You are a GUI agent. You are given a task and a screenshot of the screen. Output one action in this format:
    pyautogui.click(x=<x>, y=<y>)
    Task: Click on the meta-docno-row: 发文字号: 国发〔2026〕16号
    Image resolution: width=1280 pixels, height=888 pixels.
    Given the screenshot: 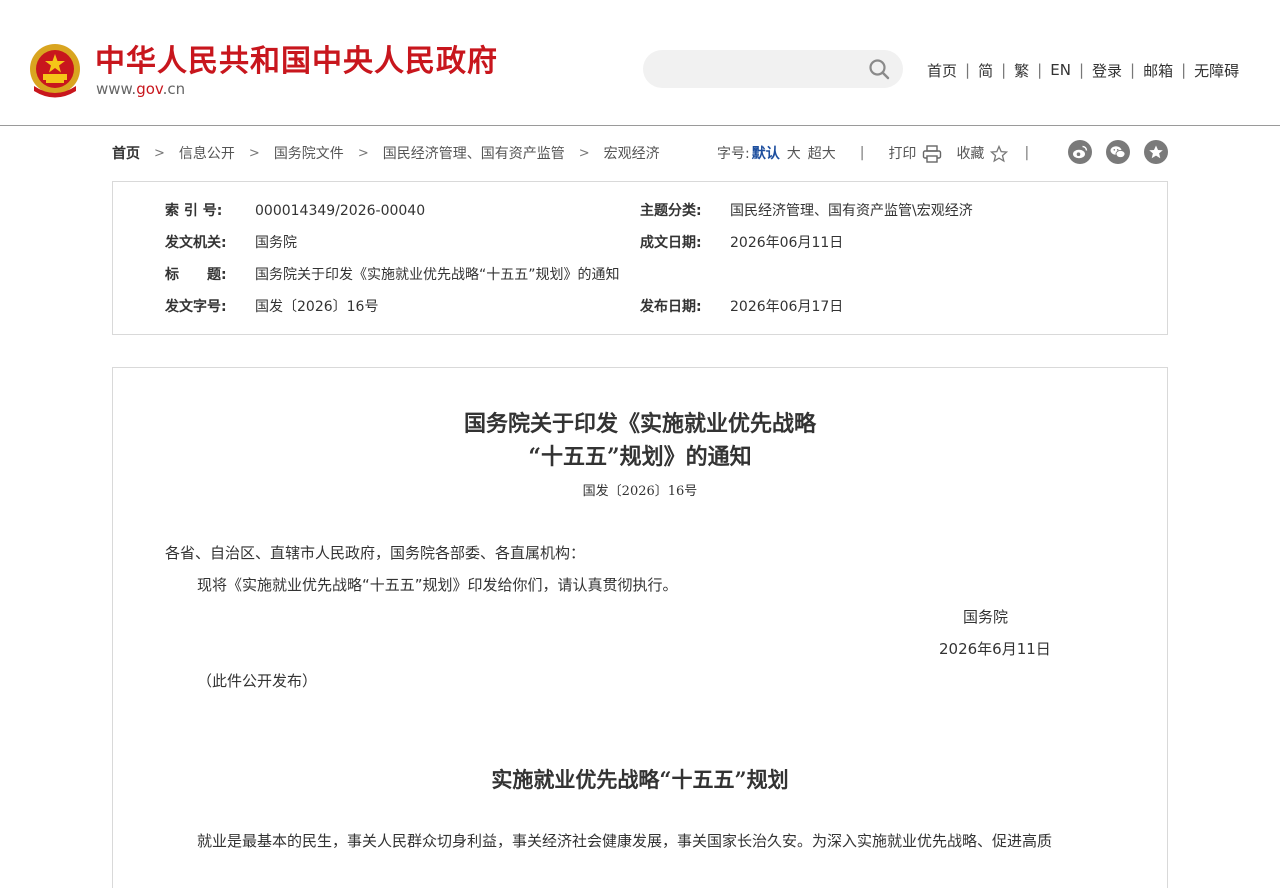 What is the action you would take?
    pyautogui.click(x=271, y=307)
    